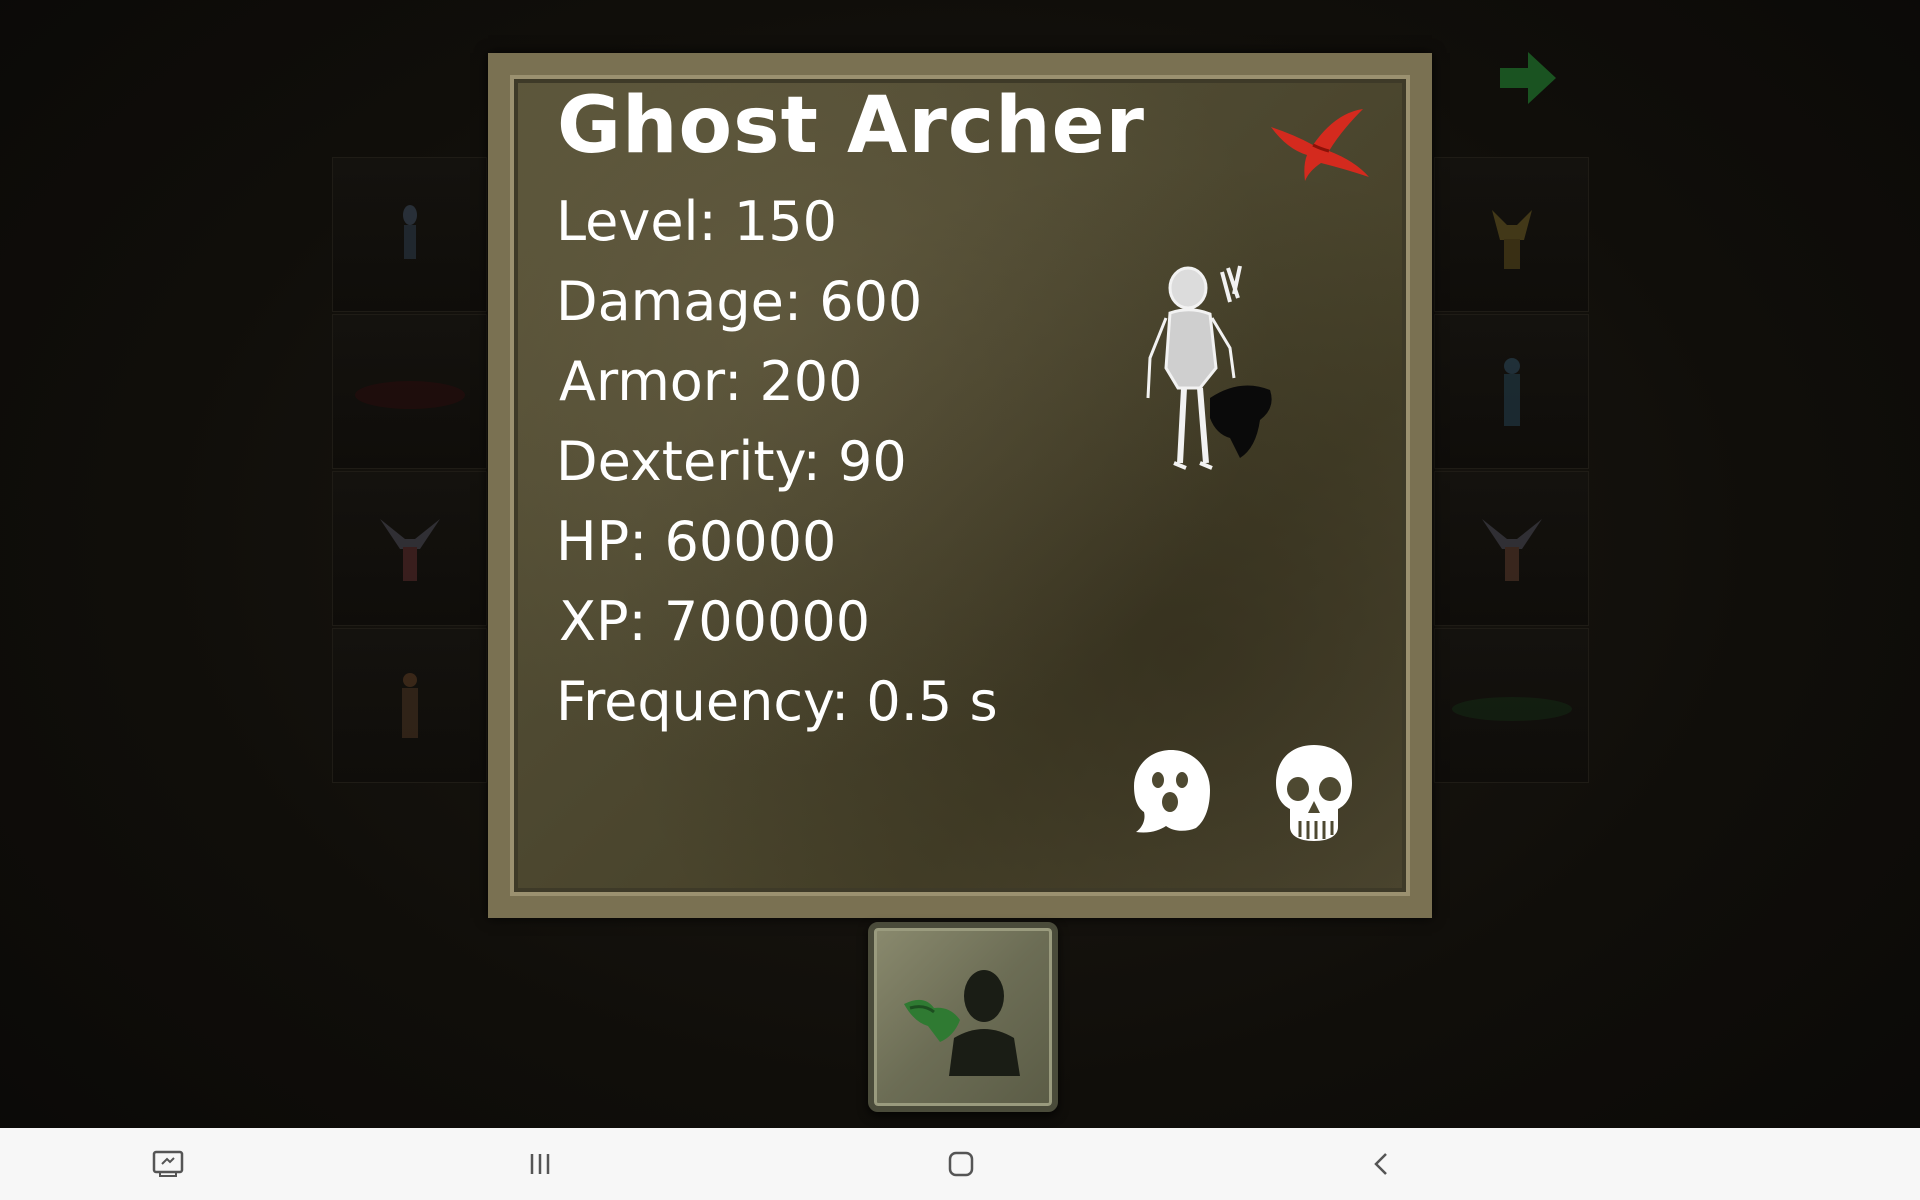 This screenshot has width=1920, height=1200. Describe the element at coordinates (711, 381) in the screenshot. I see `stat-armor: Armor: 200` at that location.